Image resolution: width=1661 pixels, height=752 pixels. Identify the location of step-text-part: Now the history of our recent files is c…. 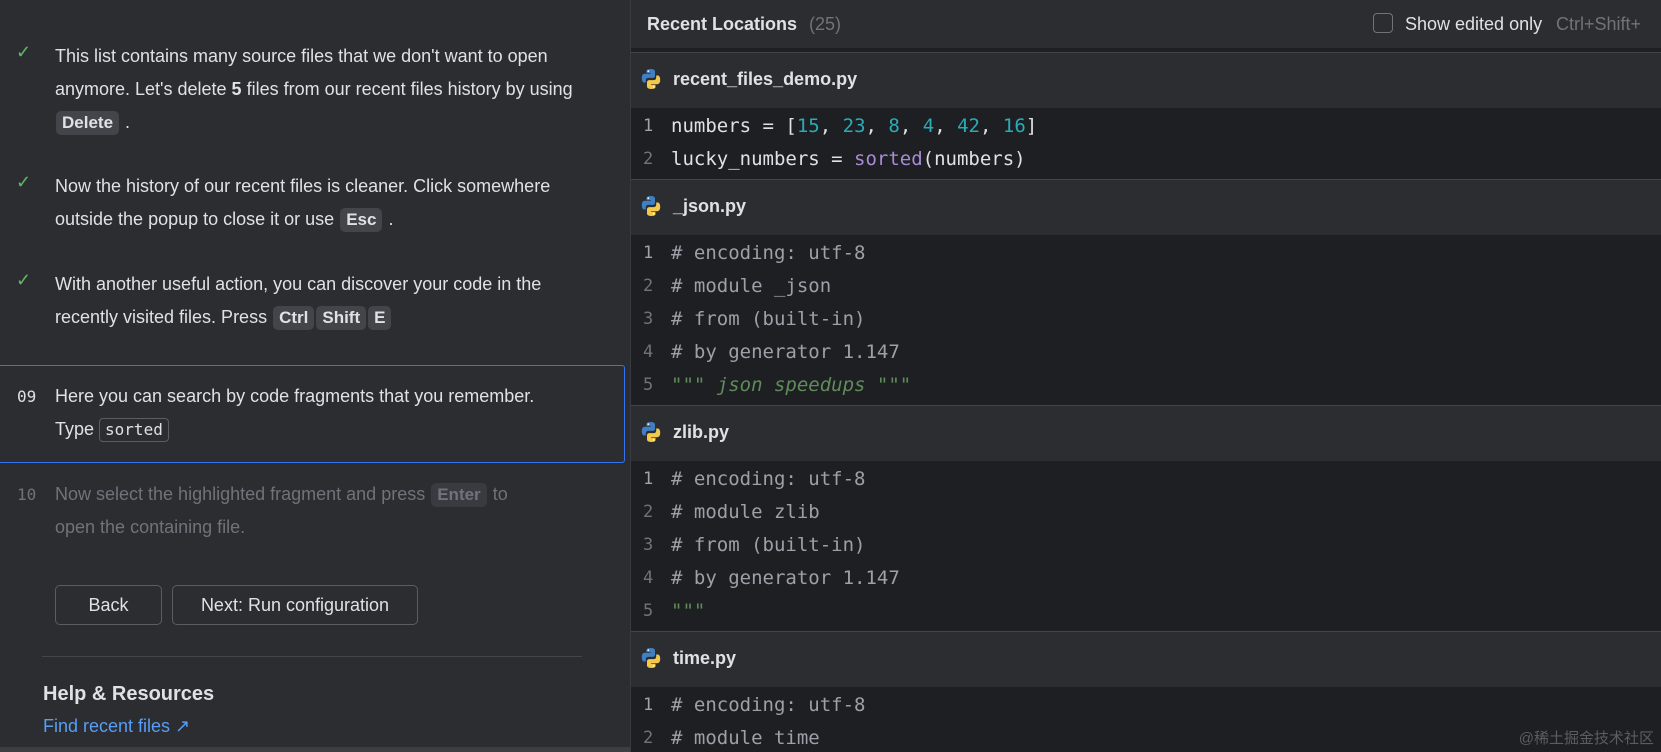
(303, 202).